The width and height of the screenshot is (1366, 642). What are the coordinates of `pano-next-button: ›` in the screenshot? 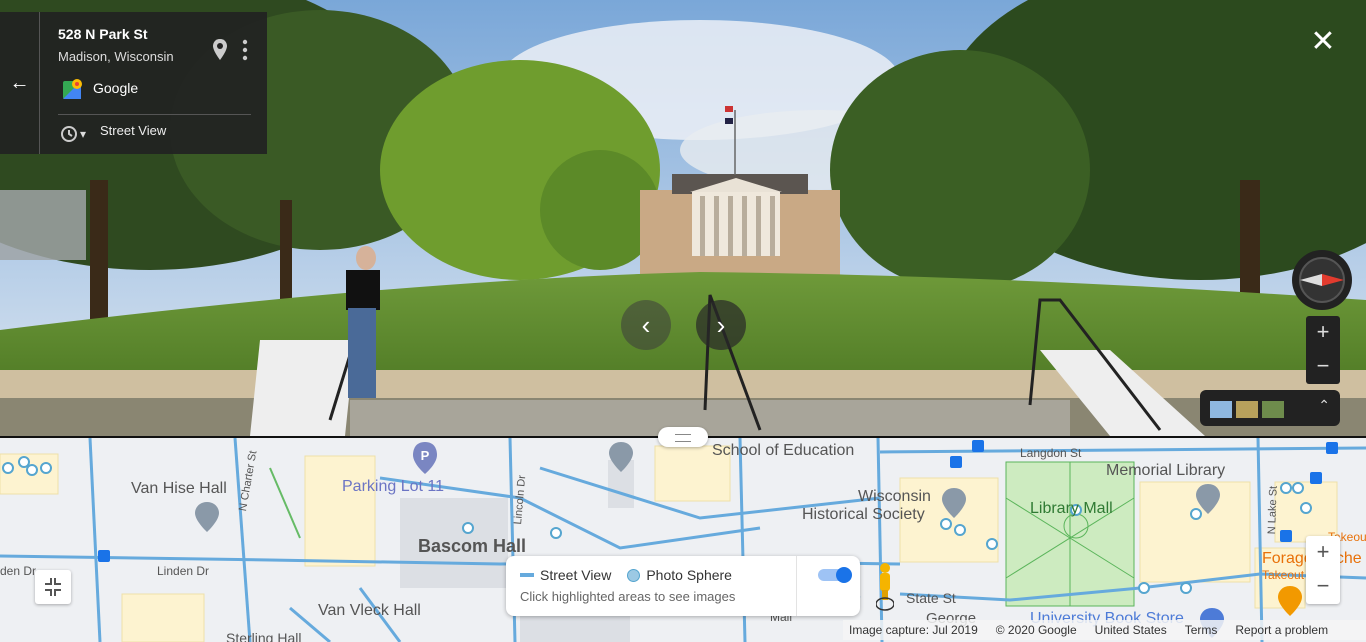 It's located at (721, 325).